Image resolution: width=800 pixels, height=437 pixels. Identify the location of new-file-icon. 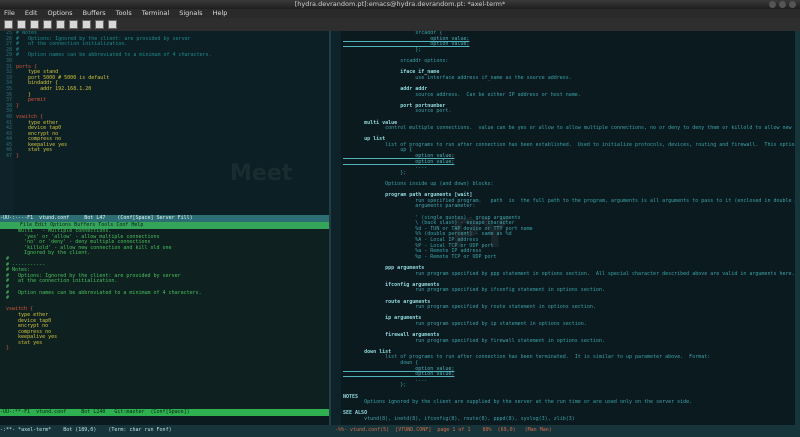
(8, 24).